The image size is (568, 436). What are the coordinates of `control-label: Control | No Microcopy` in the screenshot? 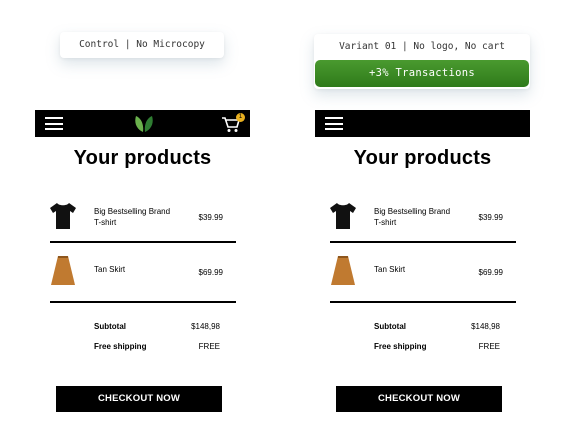 It's located at (142, 45).